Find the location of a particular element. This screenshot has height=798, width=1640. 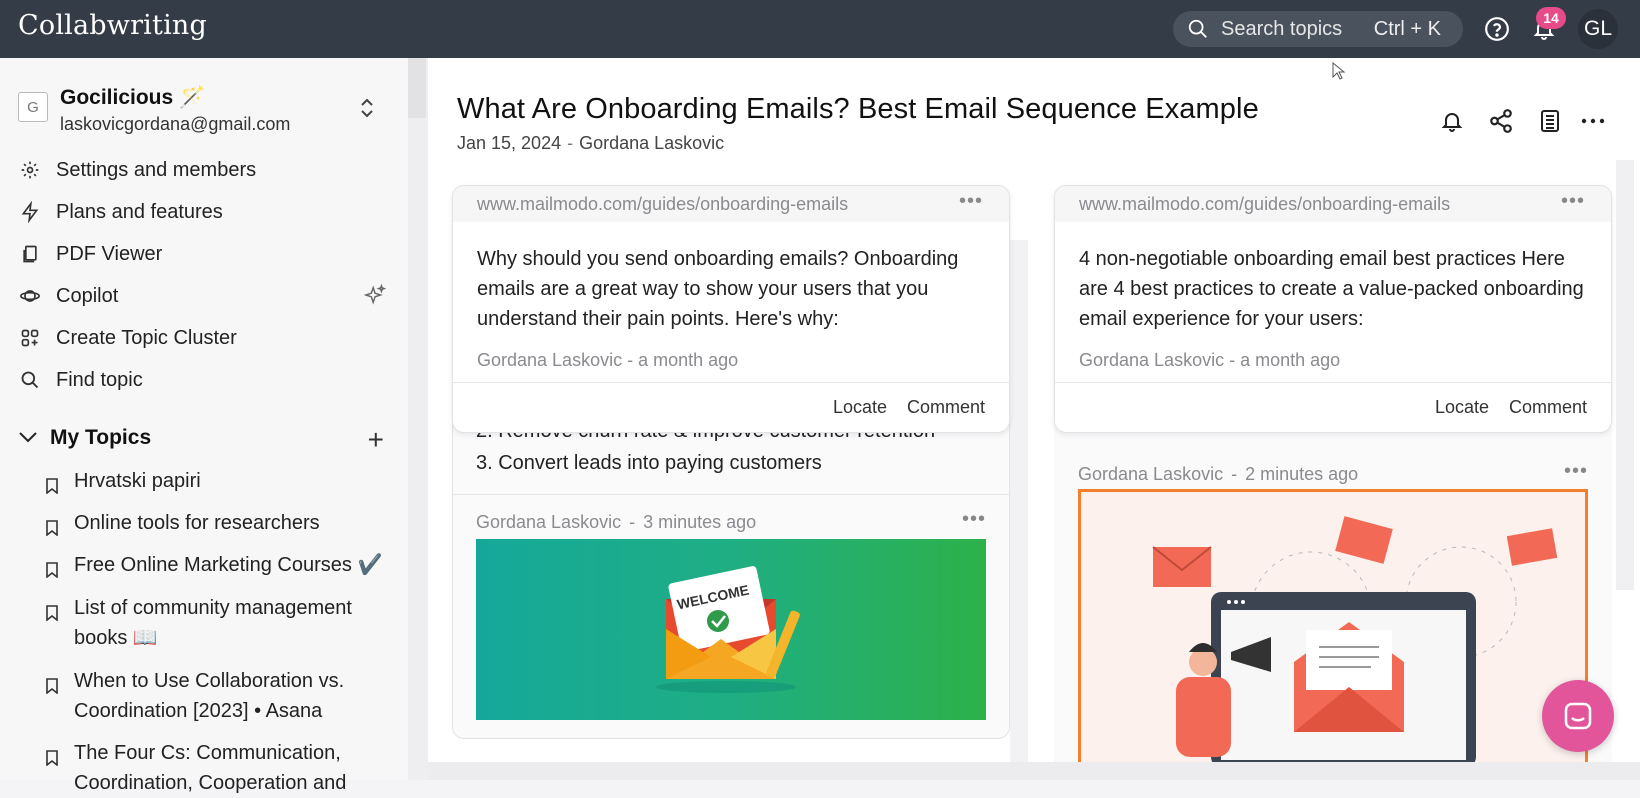

topic-item: List of community management books 📖 is located at coordinates (216, 623).